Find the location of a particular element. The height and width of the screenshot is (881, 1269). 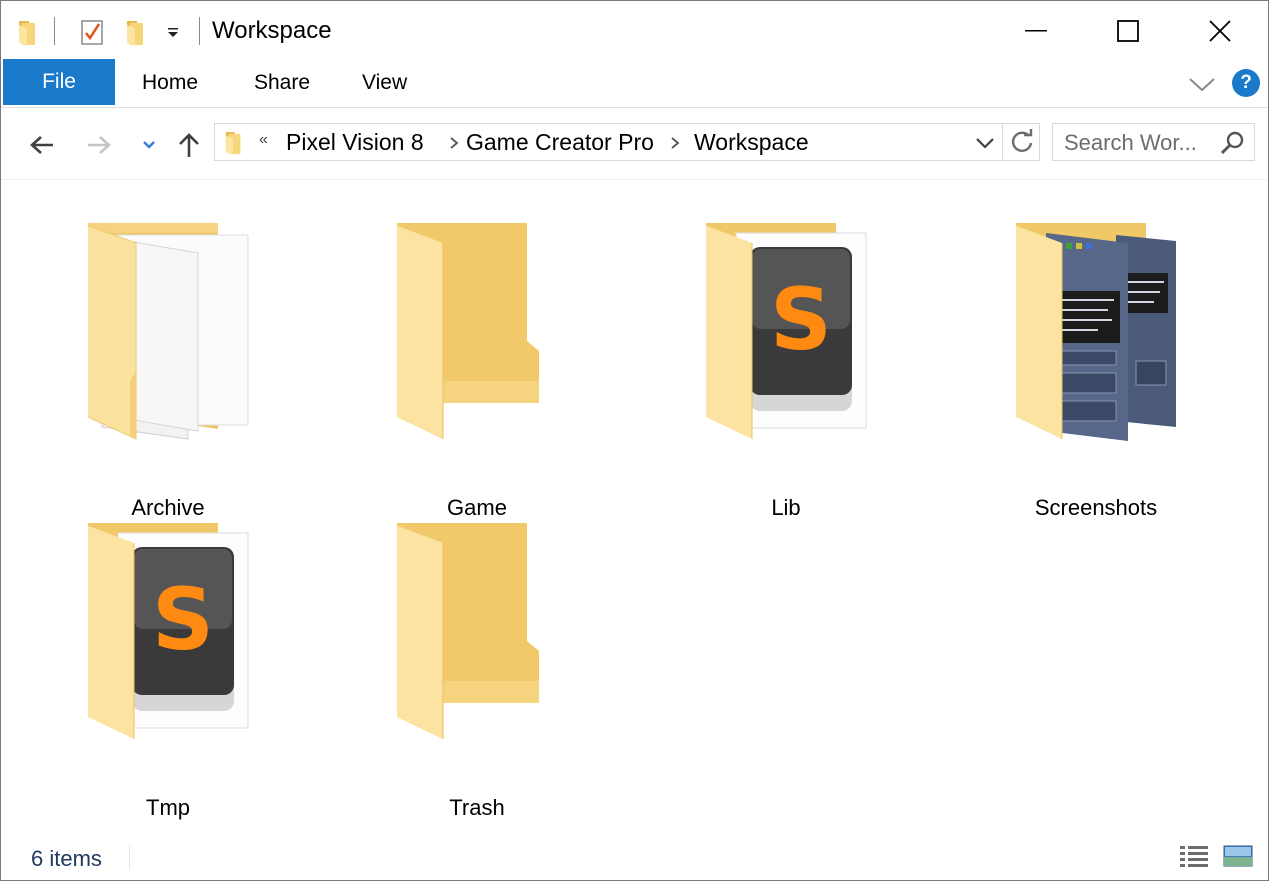

folder-item-archive: Archive is located at coordinates (168, 370).